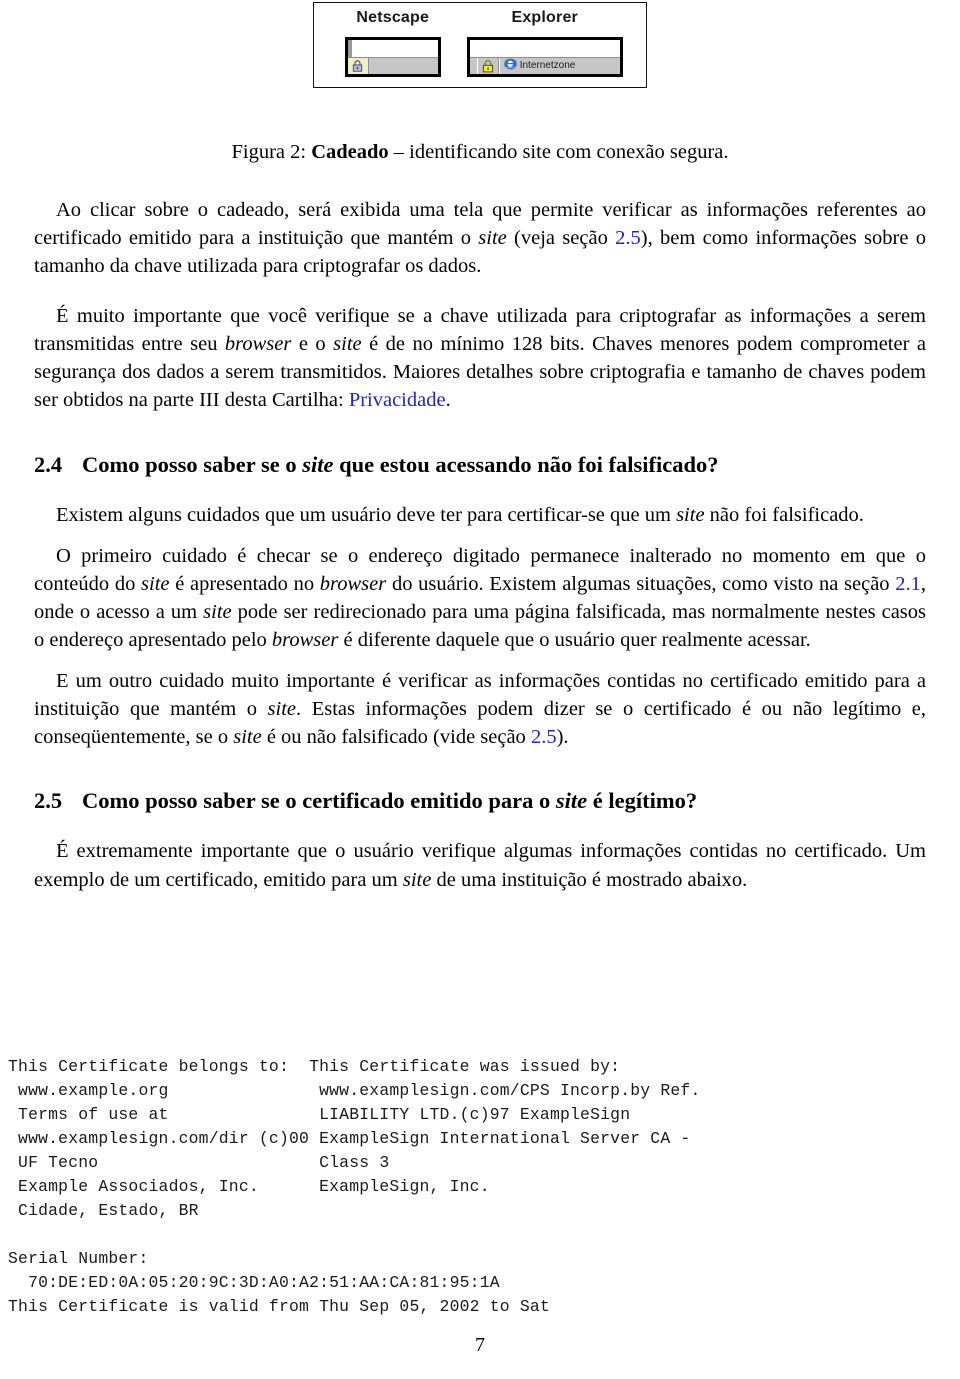 The height and width of the screenshot is (1379, 960). I want to click on explorer-zone-label: Internetzone, so click(547, 65).